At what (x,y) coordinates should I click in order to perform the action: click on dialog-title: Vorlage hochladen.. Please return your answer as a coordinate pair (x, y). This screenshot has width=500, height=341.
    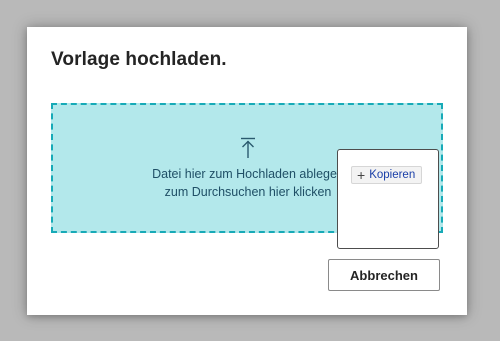
    Looking at the image, I should click on (139, 59).